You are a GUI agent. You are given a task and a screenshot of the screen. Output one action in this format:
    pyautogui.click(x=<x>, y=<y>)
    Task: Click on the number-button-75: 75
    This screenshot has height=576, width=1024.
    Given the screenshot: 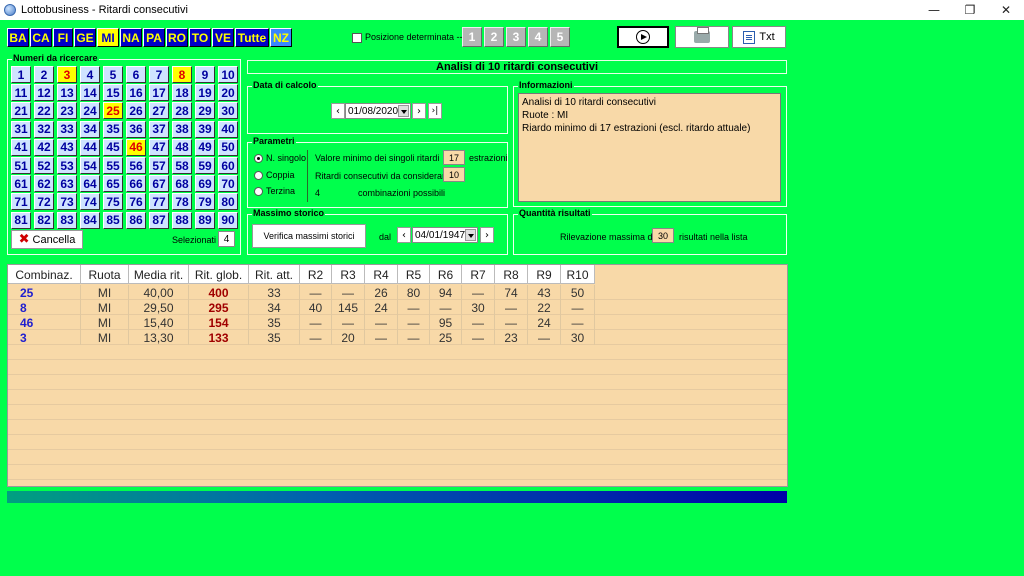 What is the action you would take?
    pyautogui.click(x=113, y=202)
    